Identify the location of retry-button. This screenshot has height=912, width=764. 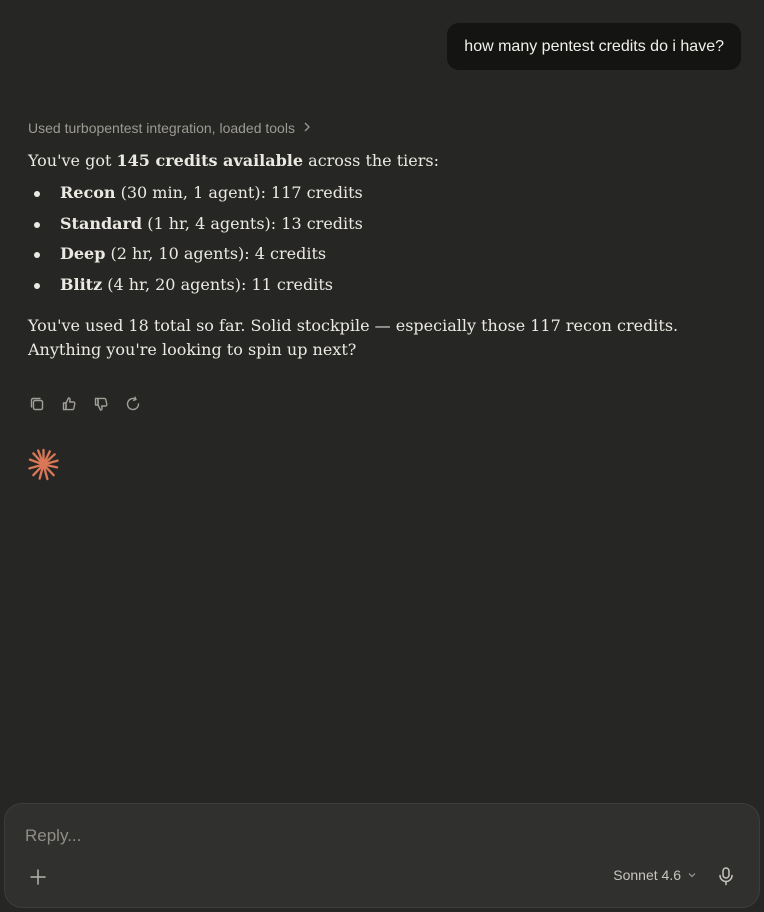
(133, 404).